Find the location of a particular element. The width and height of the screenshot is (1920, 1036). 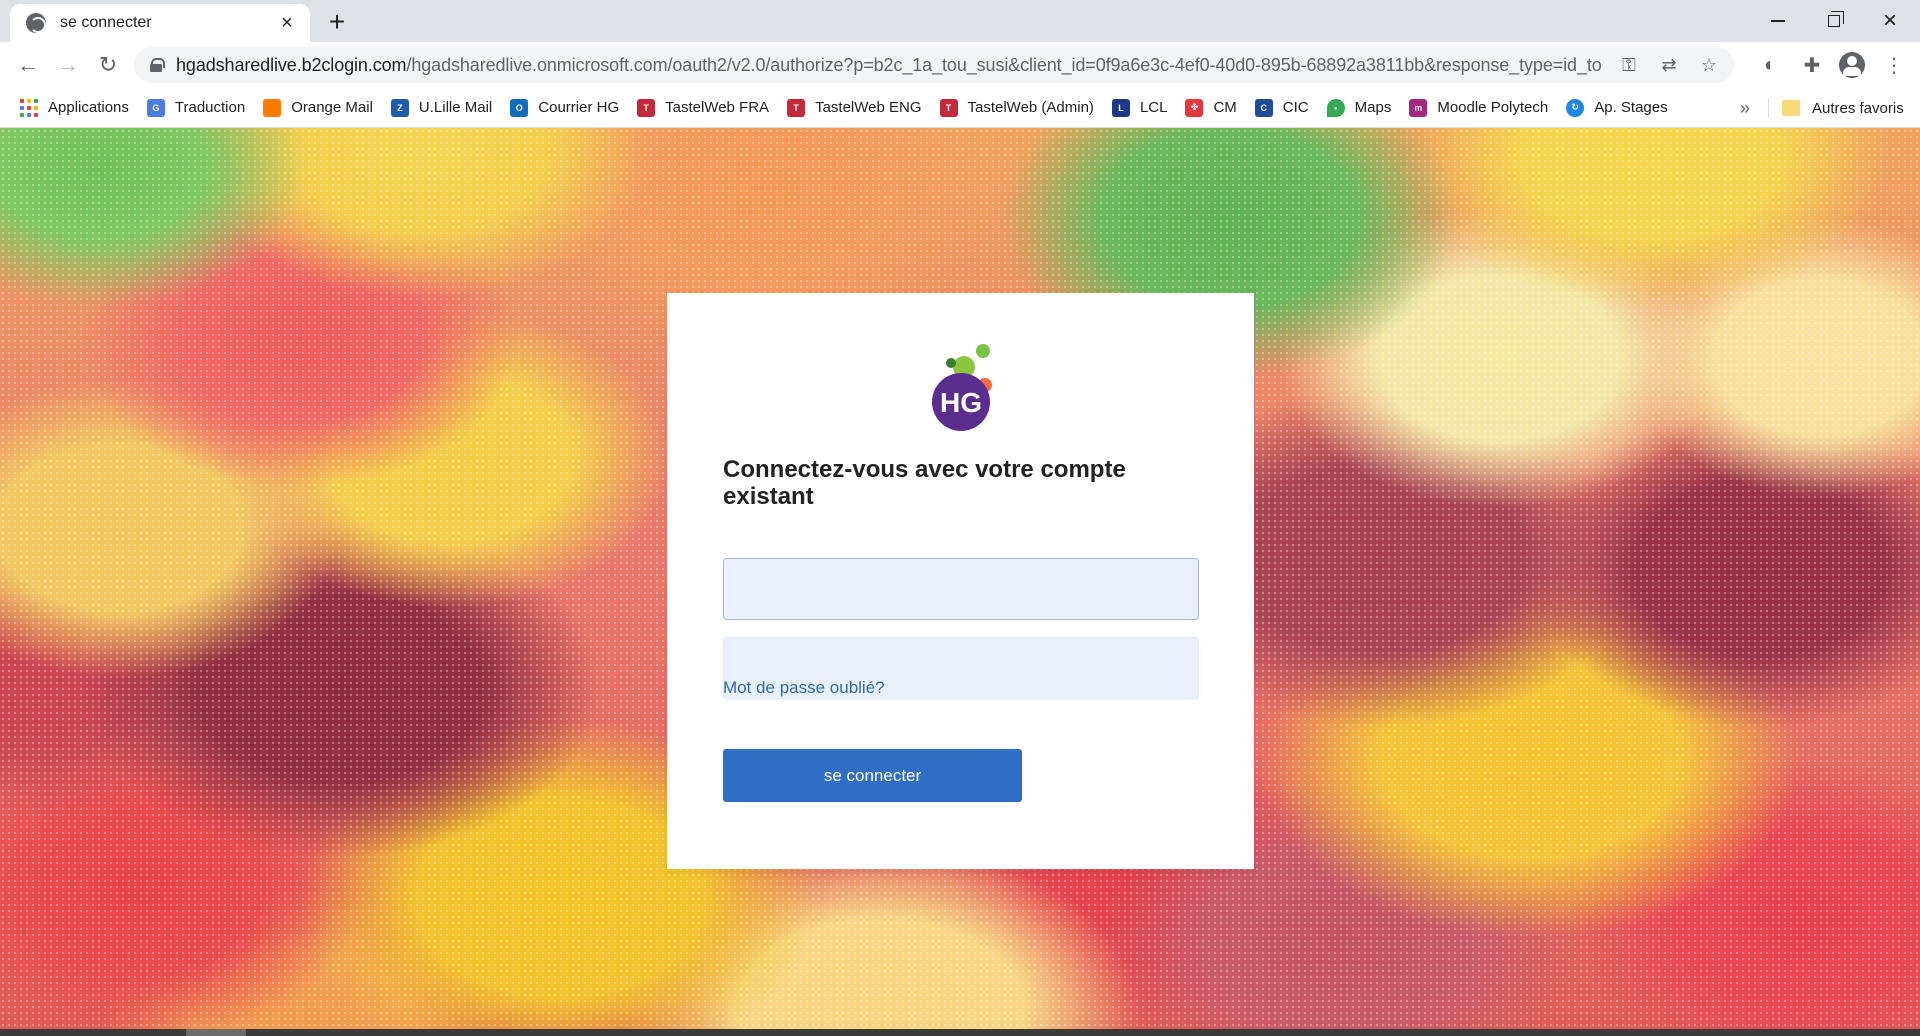

bookmark-moodle-polytech: m Moodle Polytech is located at coordinates (1482, 108).